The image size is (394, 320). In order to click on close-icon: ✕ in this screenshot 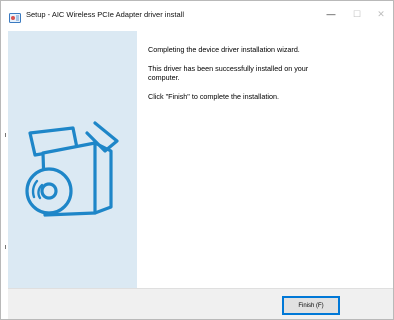, I will do `click(381, 13)`.